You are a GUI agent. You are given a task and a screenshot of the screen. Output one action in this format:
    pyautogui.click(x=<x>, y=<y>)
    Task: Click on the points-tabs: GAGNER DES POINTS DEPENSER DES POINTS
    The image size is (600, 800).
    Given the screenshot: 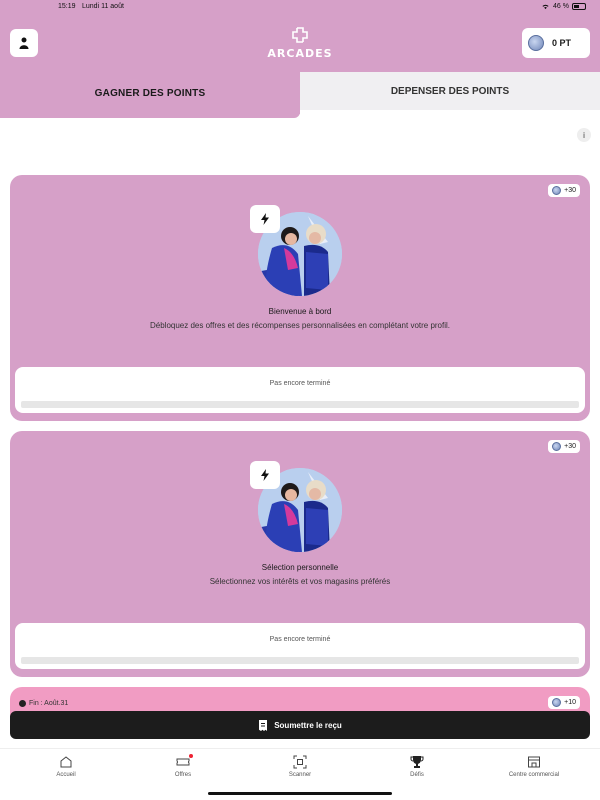 What is the action you would take?
    pyautogui.click(x=300, y=95)
    